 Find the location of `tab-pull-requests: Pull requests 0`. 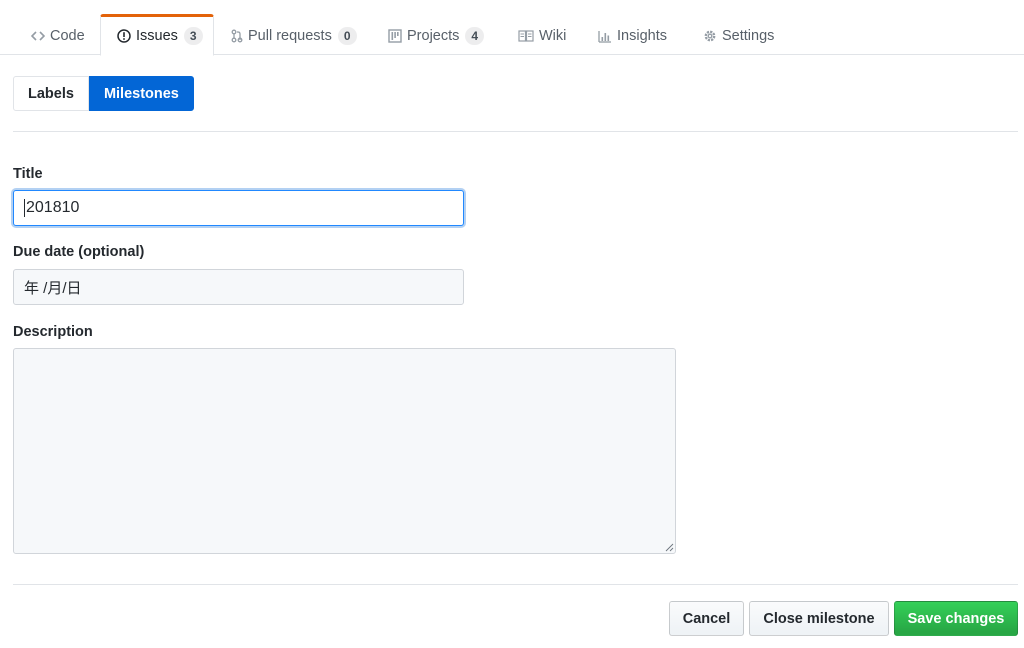

tab-pull-requests: Pull requests 0 is located at coordinates (293, 35).